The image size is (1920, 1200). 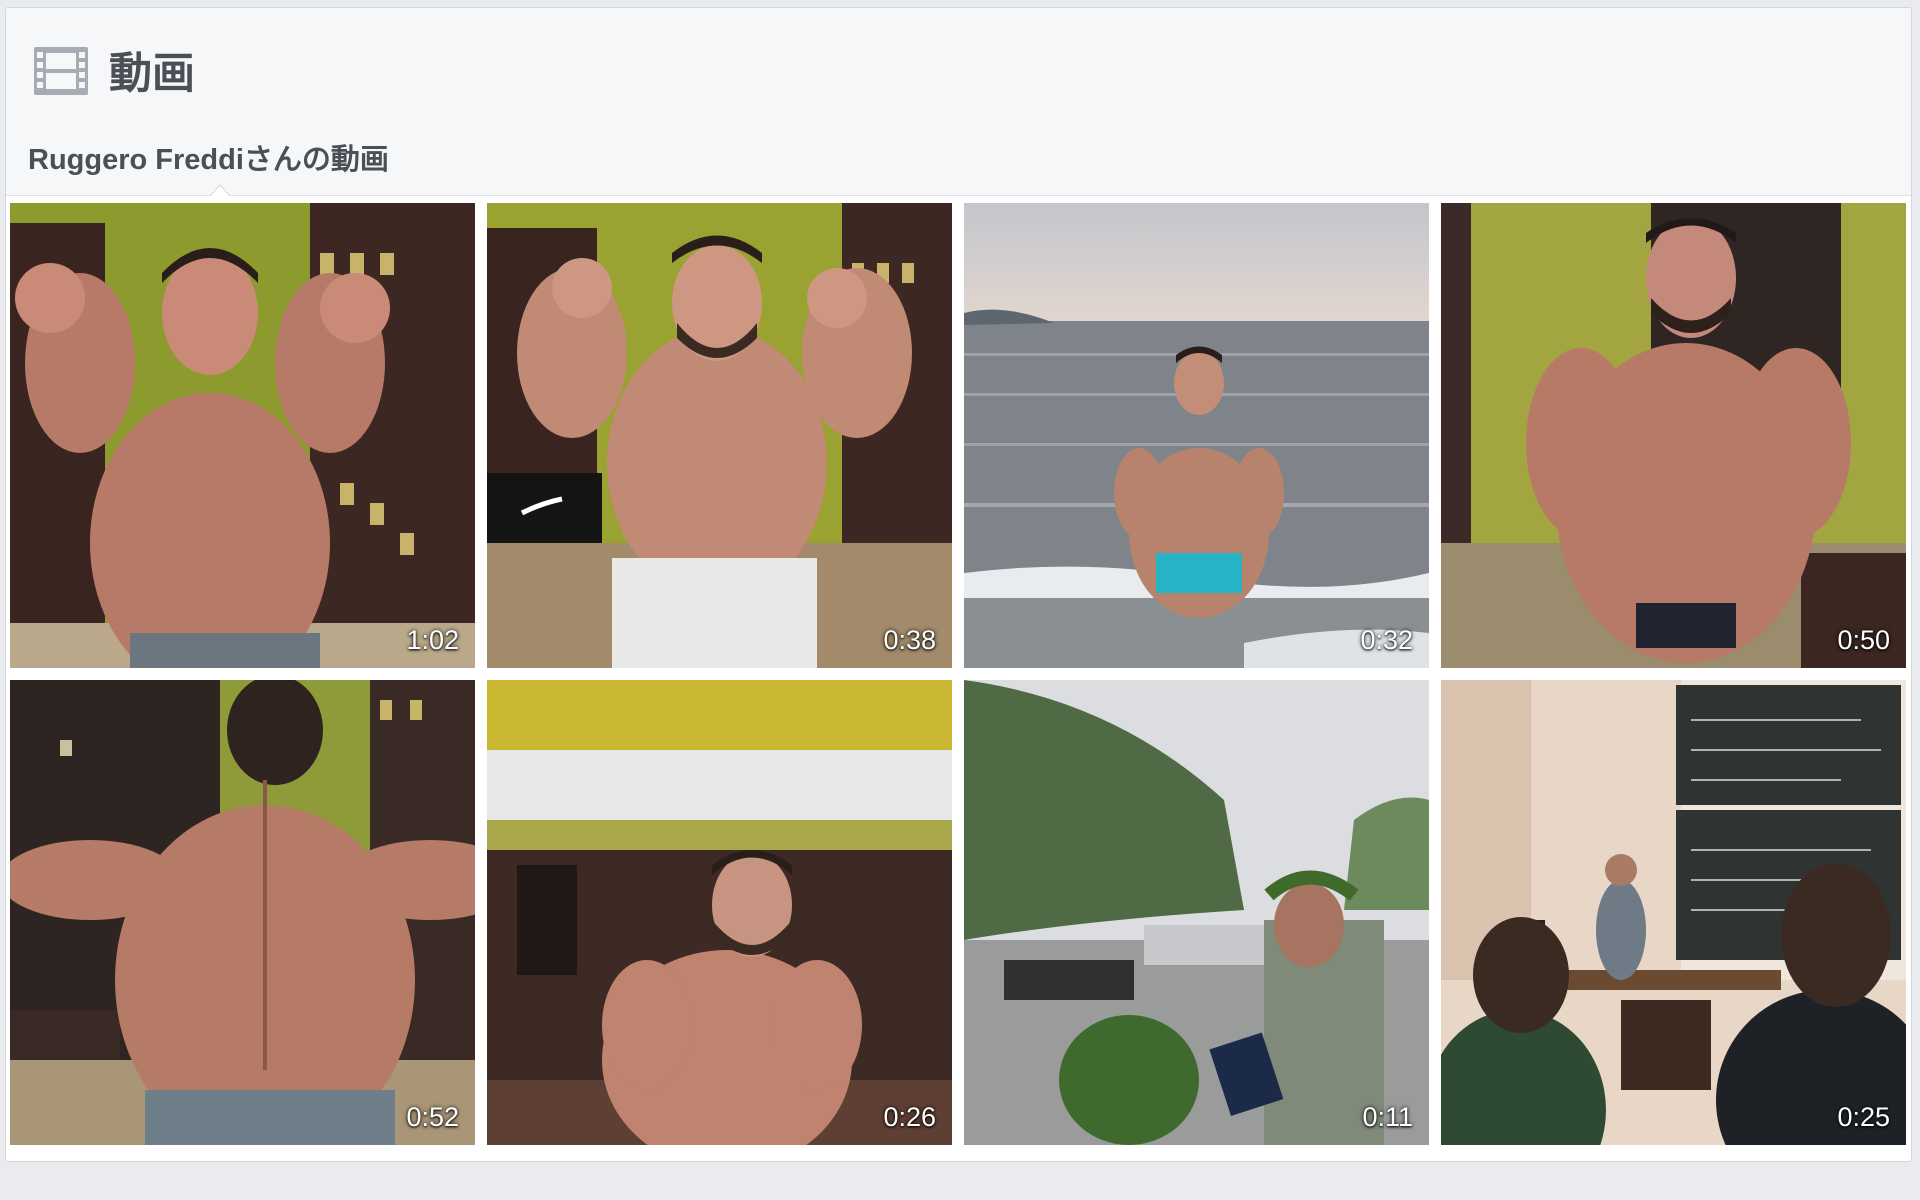 I want to click on video-thumbnail: 0:26, so click(x=719, y=912).